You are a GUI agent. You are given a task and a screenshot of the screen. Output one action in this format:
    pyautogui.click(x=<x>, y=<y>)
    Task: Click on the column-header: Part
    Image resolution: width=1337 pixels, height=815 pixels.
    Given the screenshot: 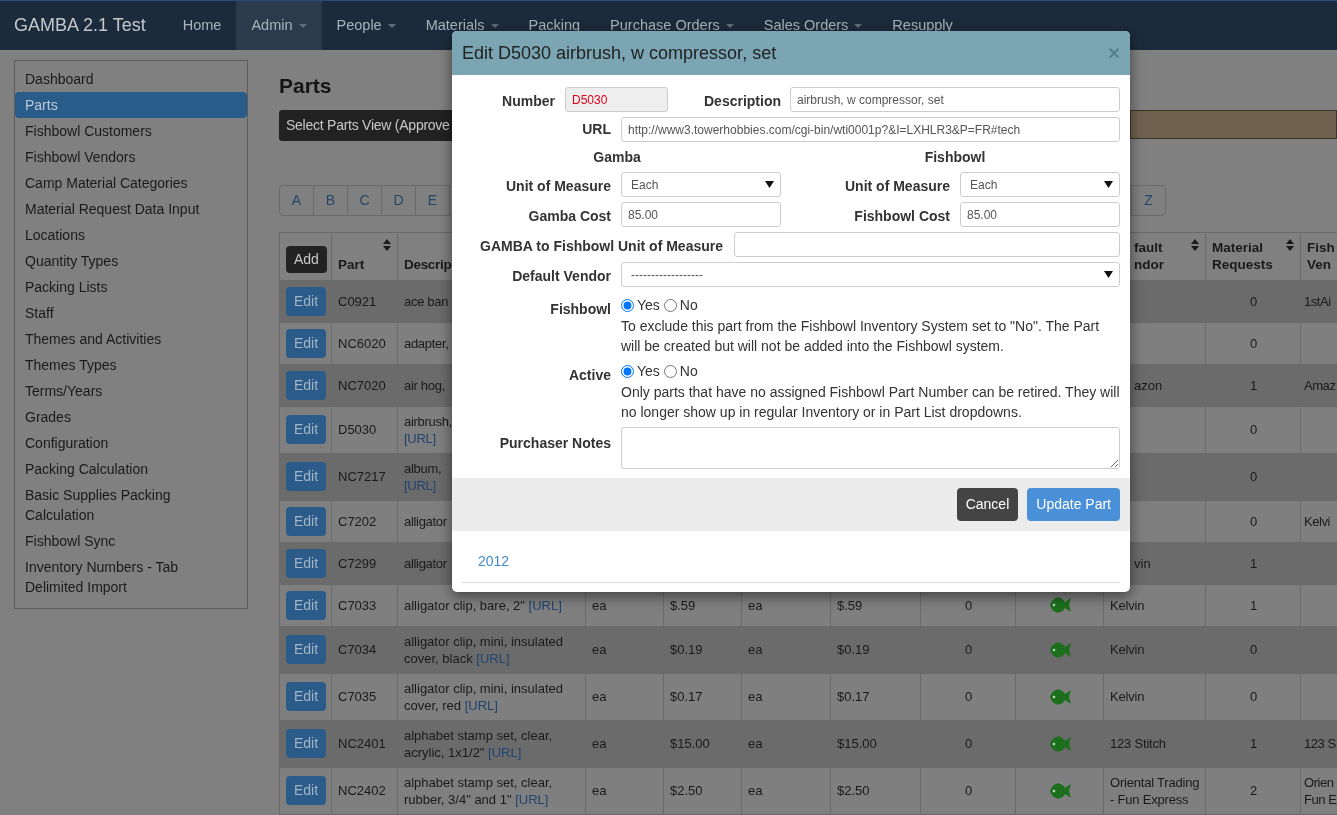 What is the action you would take?
    pyautogui.click(x=351, y=264)
    